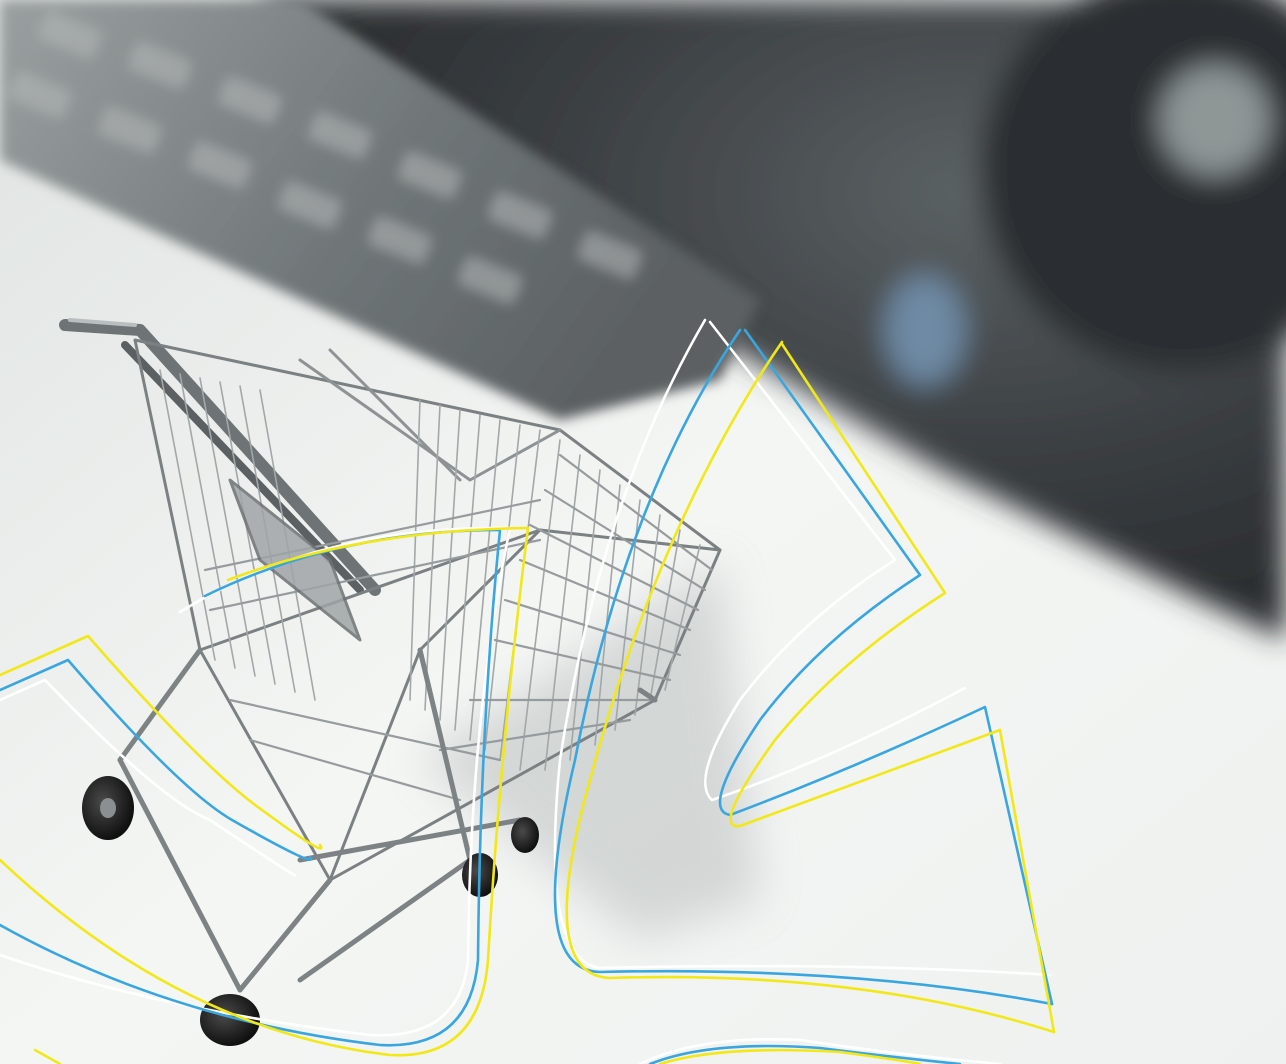 This screenshot has width=1286, height=1064. I want to click on wheel-right, so click(525, 835).